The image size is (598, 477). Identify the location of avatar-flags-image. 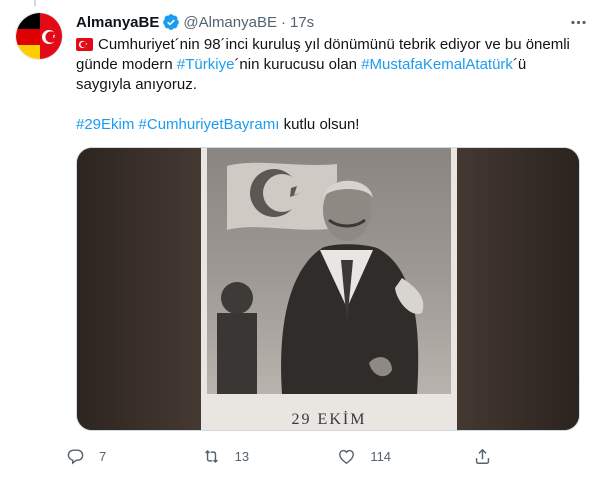
(39, 36).